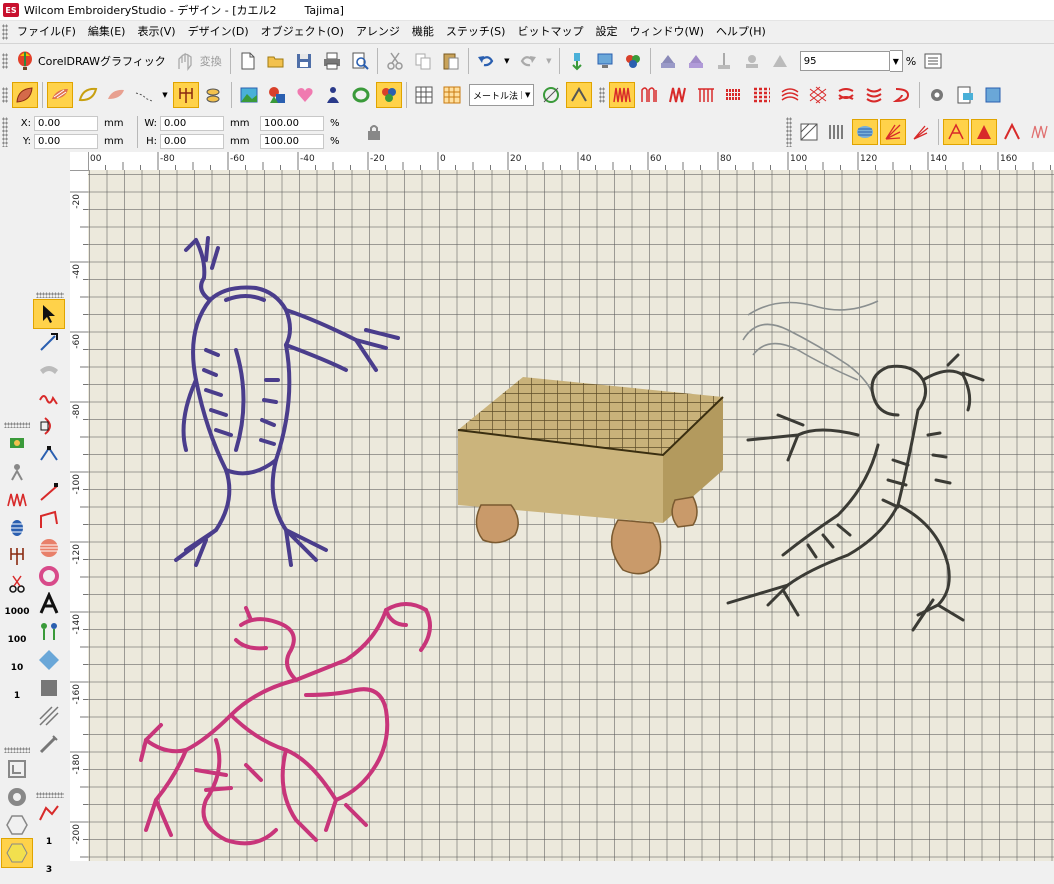 The image size is (1054, 884). Describe the element at coordinates (49, 716) in the screenshot. I see `offset-tool` at that location.